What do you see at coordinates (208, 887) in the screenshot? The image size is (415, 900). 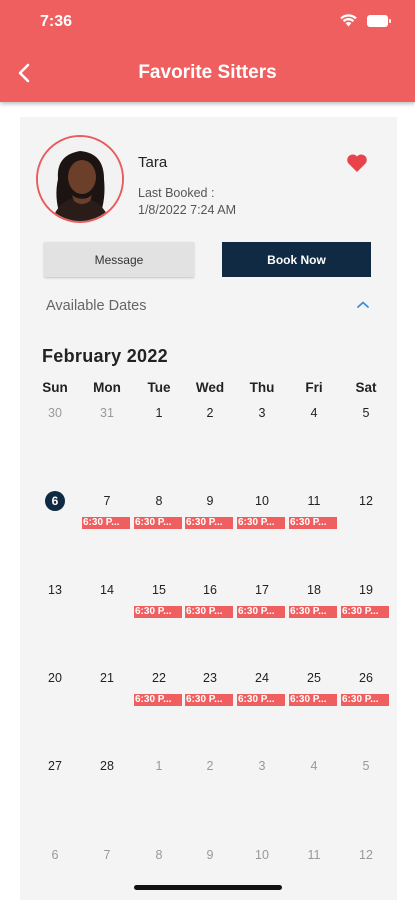 I see `home-indicator` at bounding box center [208, 887].